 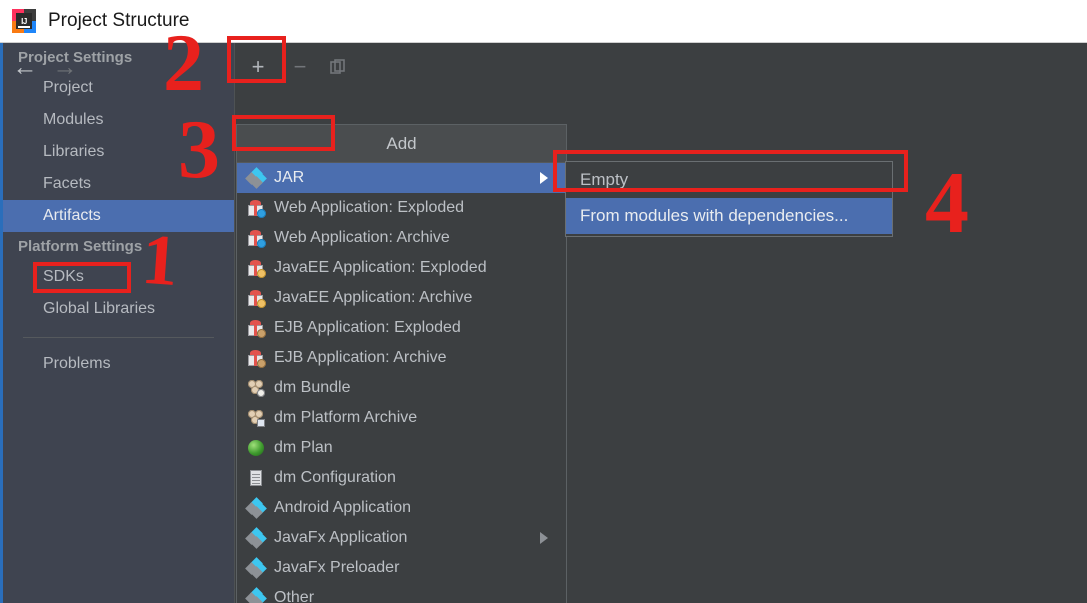 I want to click on sidebar-item-artifacts: Artifacts, so click(x=118, y=216).